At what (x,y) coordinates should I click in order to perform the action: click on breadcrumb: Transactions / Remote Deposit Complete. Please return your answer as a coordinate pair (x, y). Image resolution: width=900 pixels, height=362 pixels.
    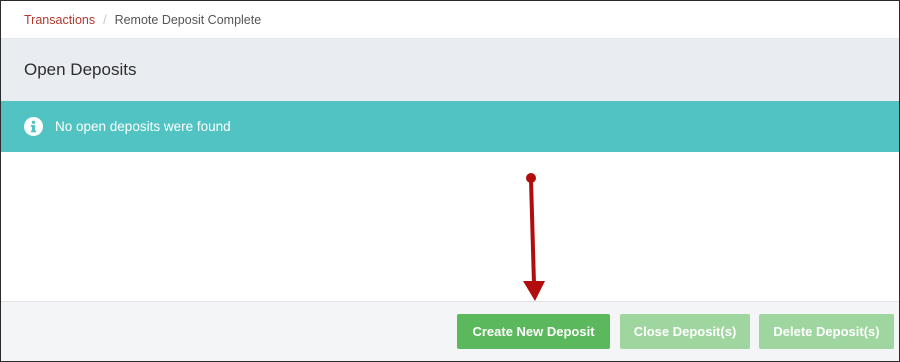
    Looking at the image, I should click on (450, 19).